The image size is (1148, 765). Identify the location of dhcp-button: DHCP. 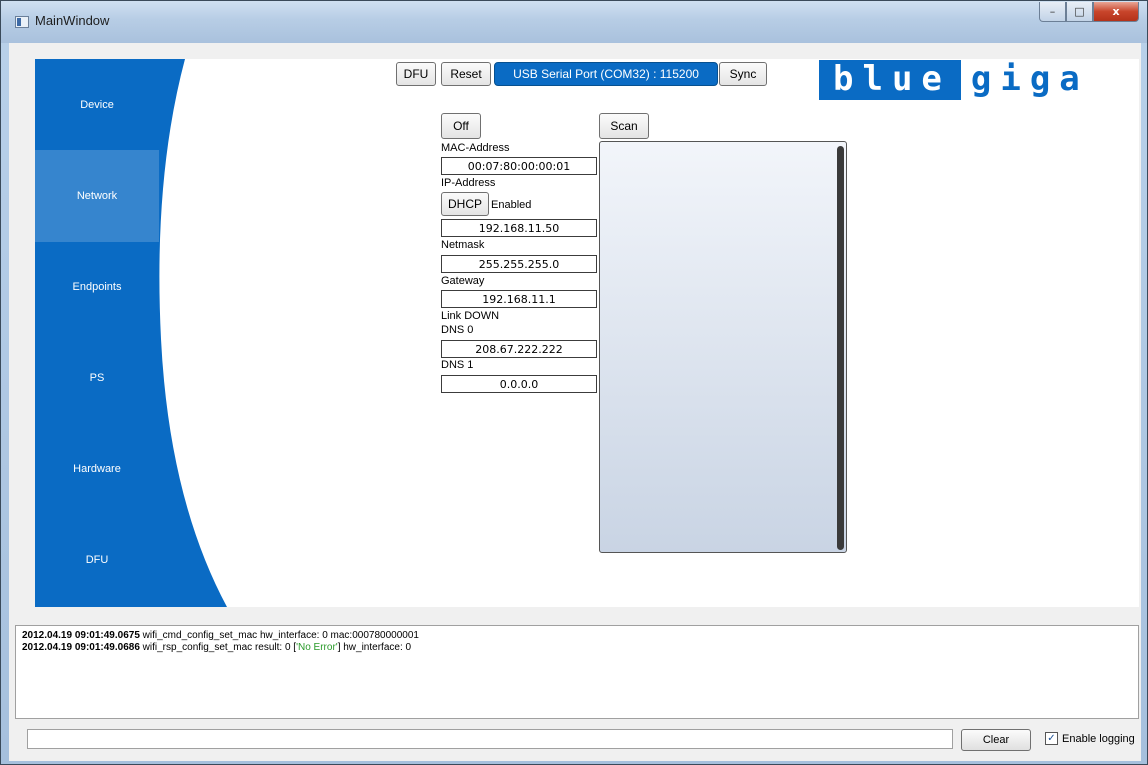
(465, 204).